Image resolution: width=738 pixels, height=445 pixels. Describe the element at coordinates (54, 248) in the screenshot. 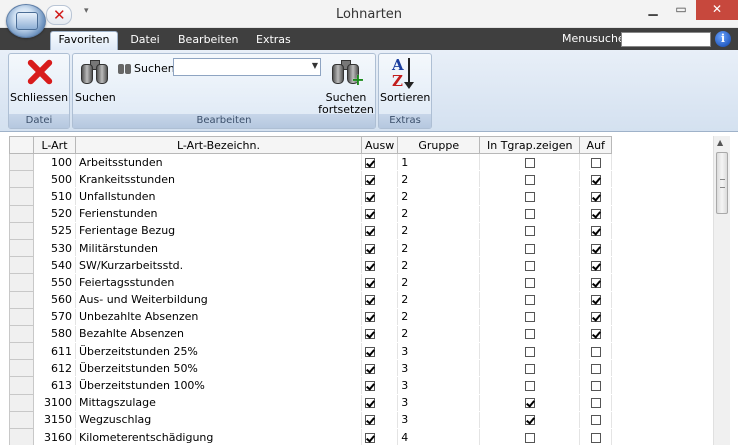

I see `lart-cell: 530` at that location.